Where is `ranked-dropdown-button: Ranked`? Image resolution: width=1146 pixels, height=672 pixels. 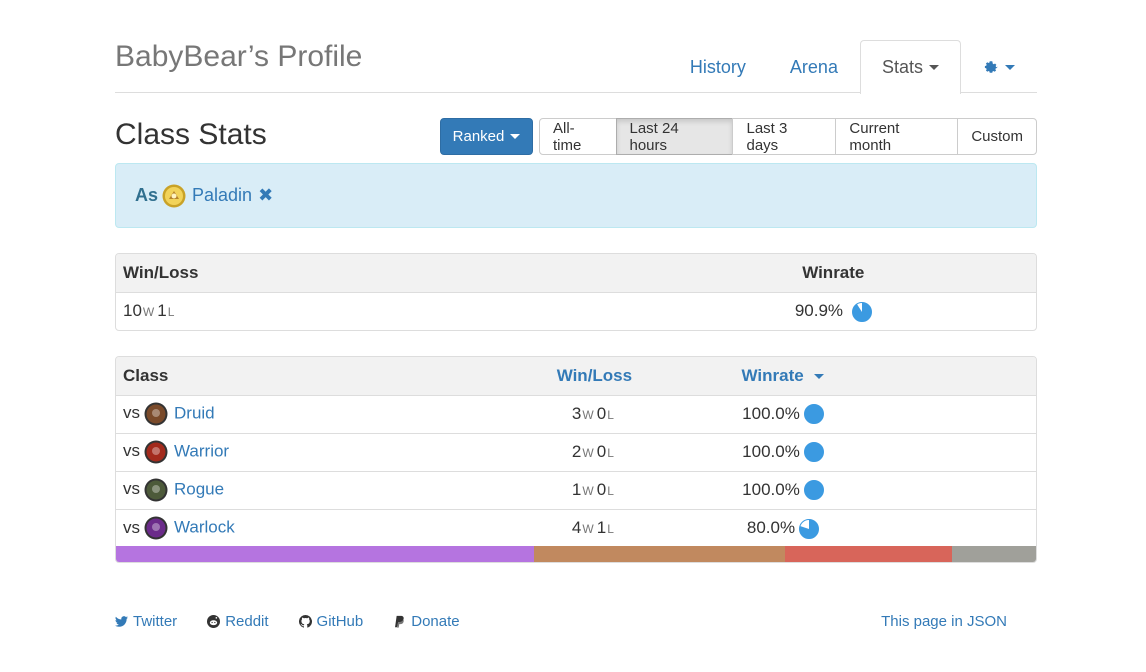 ranked-dropdown-button: Ranked is located at coordinates (486, 136).